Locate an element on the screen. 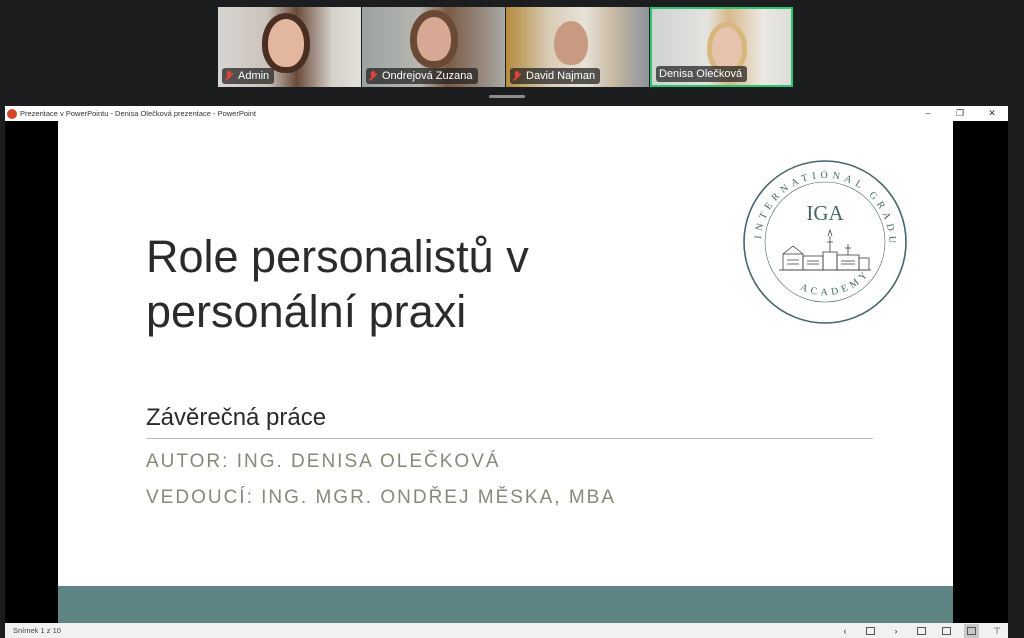 The width and height of the screenshot is (1024, 638). building-icon is located at coordinates (825, 249).